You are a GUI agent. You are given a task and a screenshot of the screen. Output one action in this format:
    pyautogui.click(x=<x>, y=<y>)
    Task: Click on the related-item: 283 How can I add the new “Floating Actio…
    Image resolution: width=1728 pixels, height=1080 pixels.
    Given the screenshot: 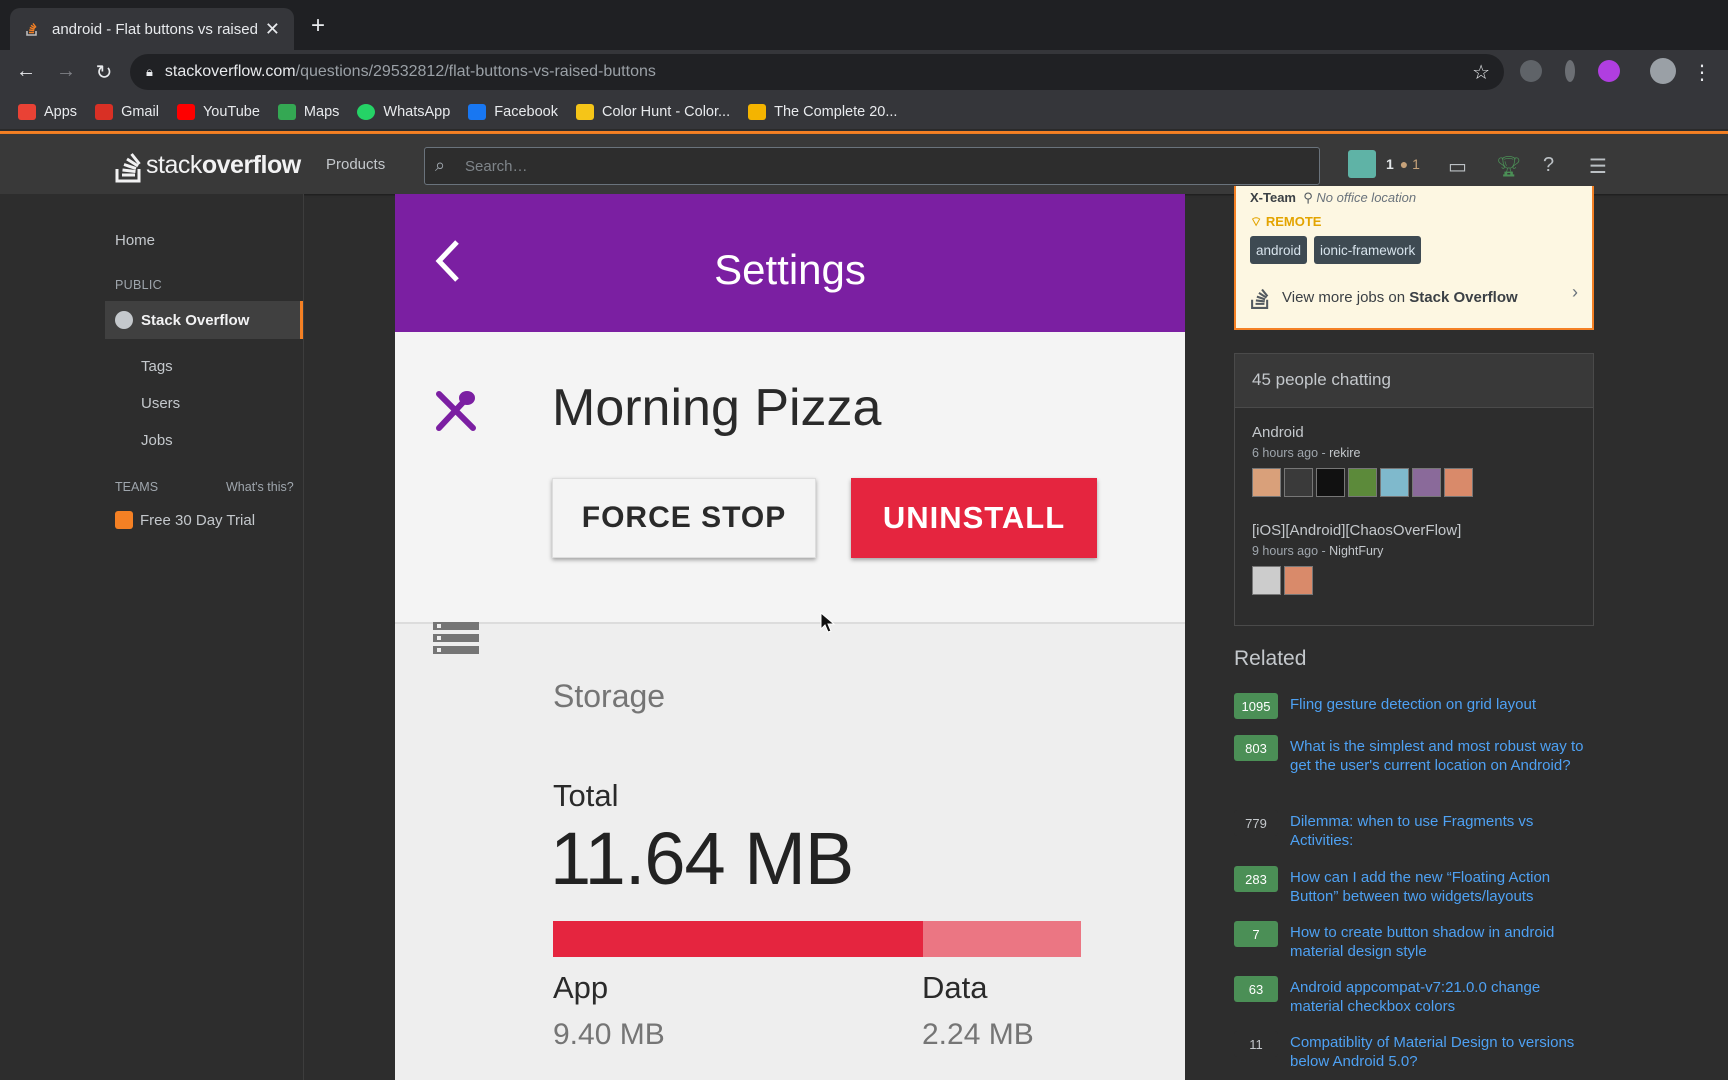 What is the action you would take?
    pyautogui.click(x=1414, y=886)
    